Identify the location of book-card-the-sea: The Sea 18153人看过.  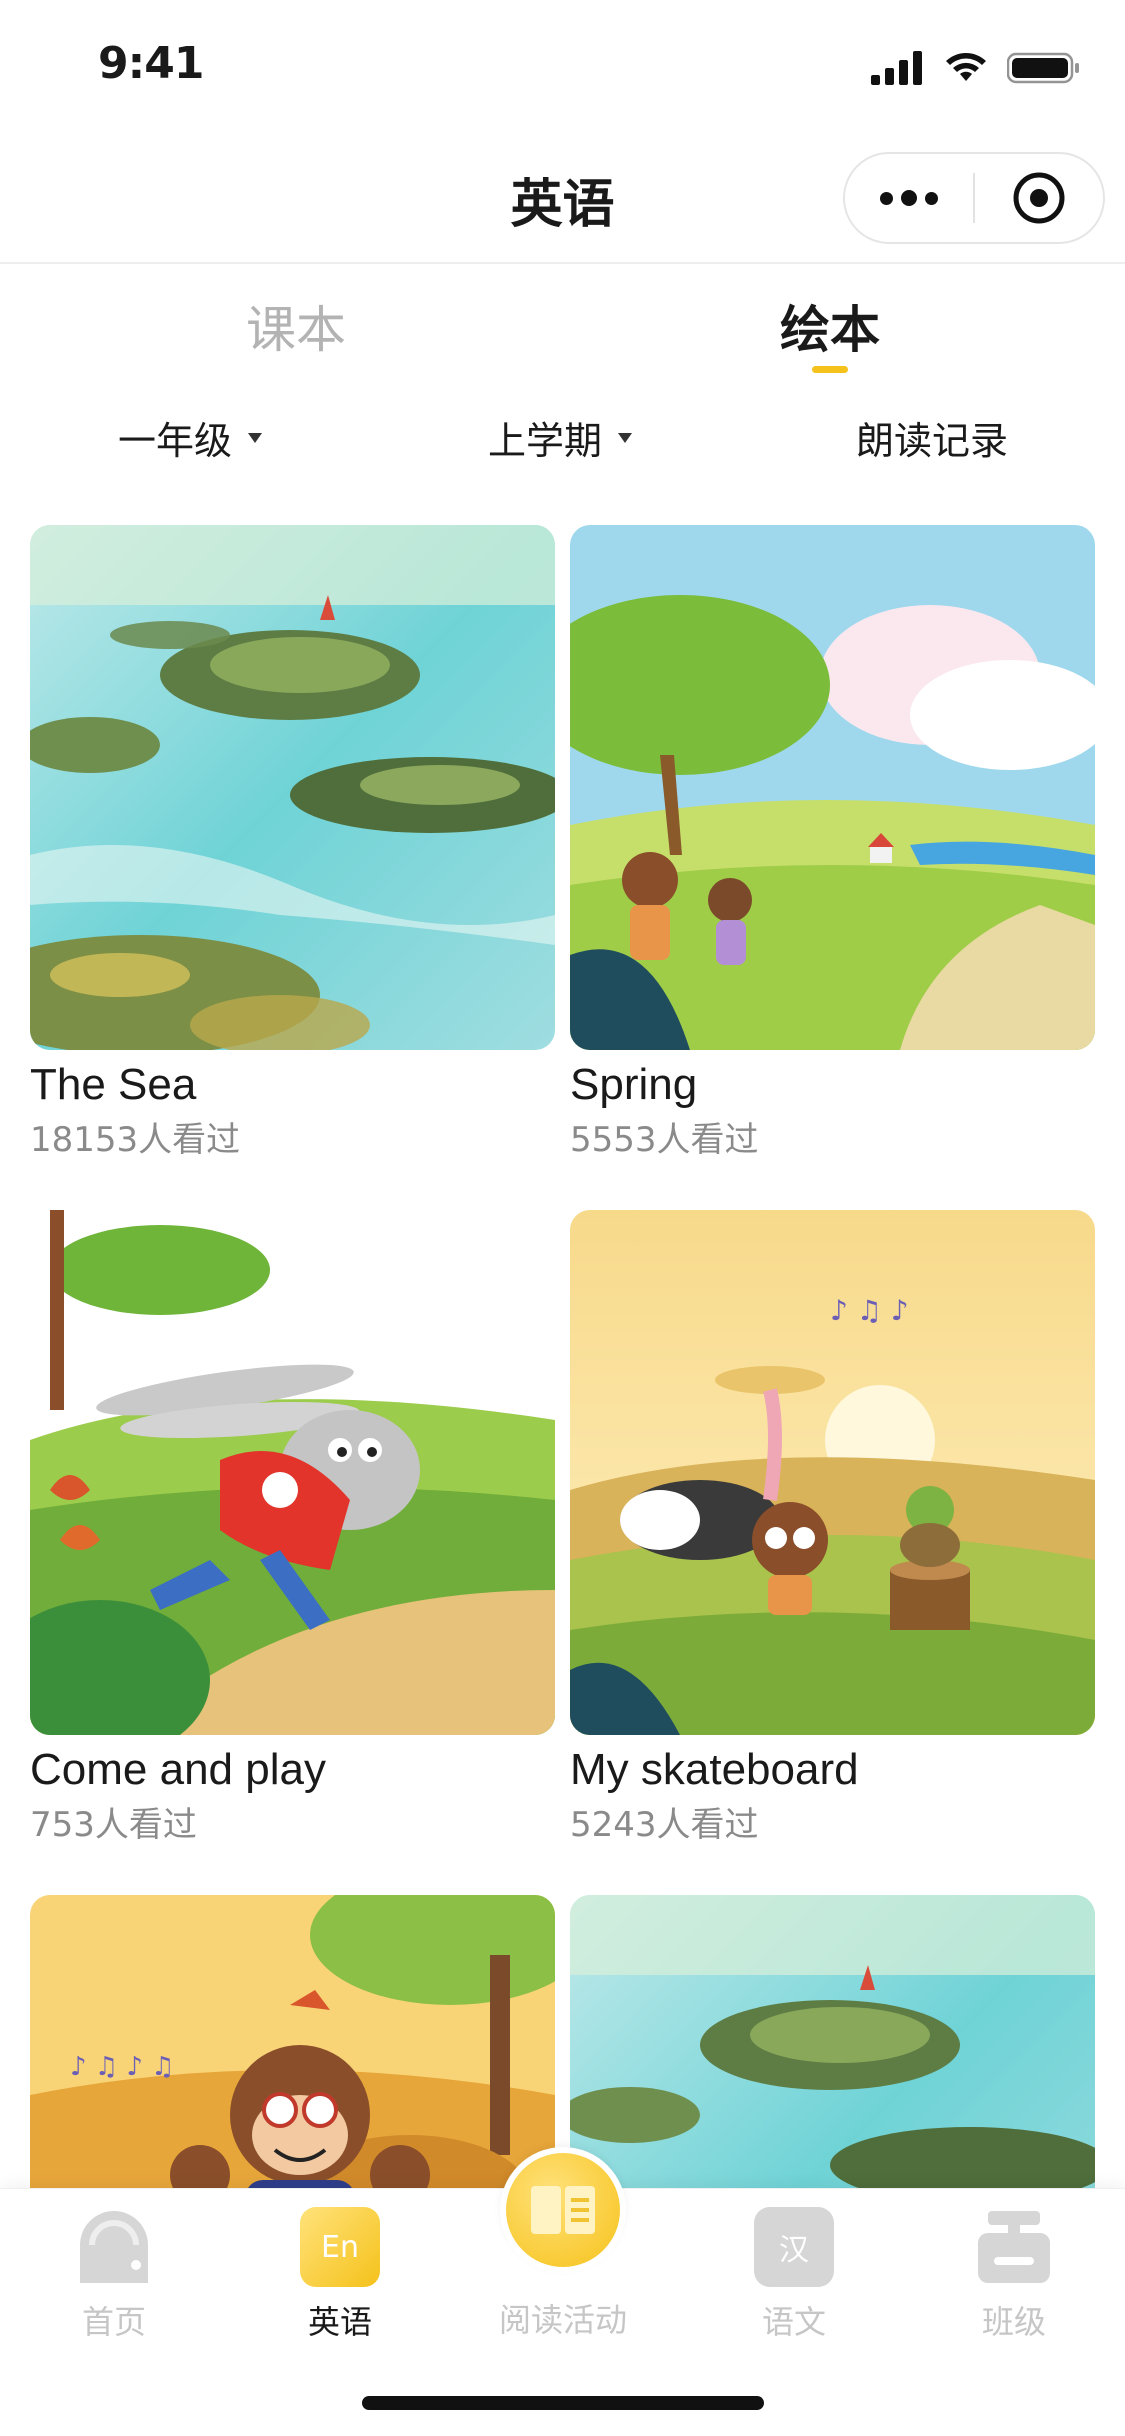
(292, 843).